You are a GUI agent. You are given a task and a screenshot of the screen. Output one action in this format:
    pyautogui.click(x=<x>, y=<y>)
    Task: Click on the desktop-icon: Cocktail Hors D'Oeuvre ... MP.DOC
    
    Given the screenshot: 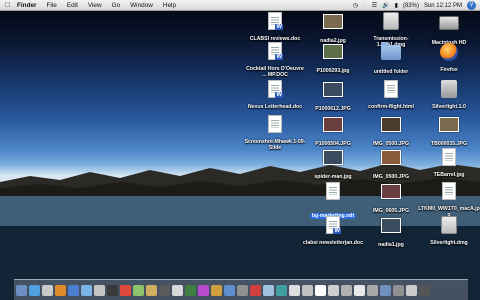 What is the action you would take?
    pyautogui.click(x=275, y=60)
    